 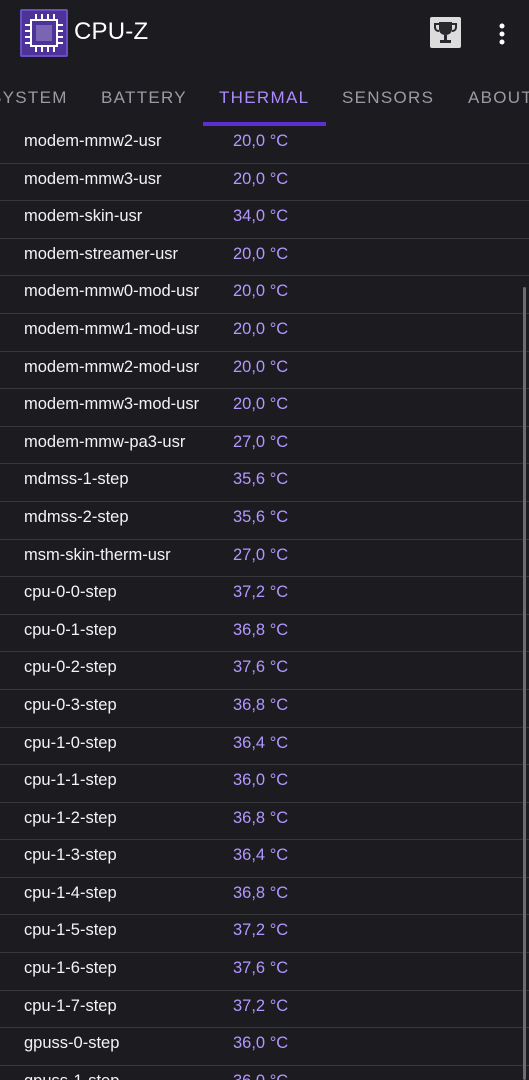 What do you see at coordinates (112, 404) in the screenshot?
I see `sensor-name: modem-mmw3-mod-usr` at bounding box center [112, 404].